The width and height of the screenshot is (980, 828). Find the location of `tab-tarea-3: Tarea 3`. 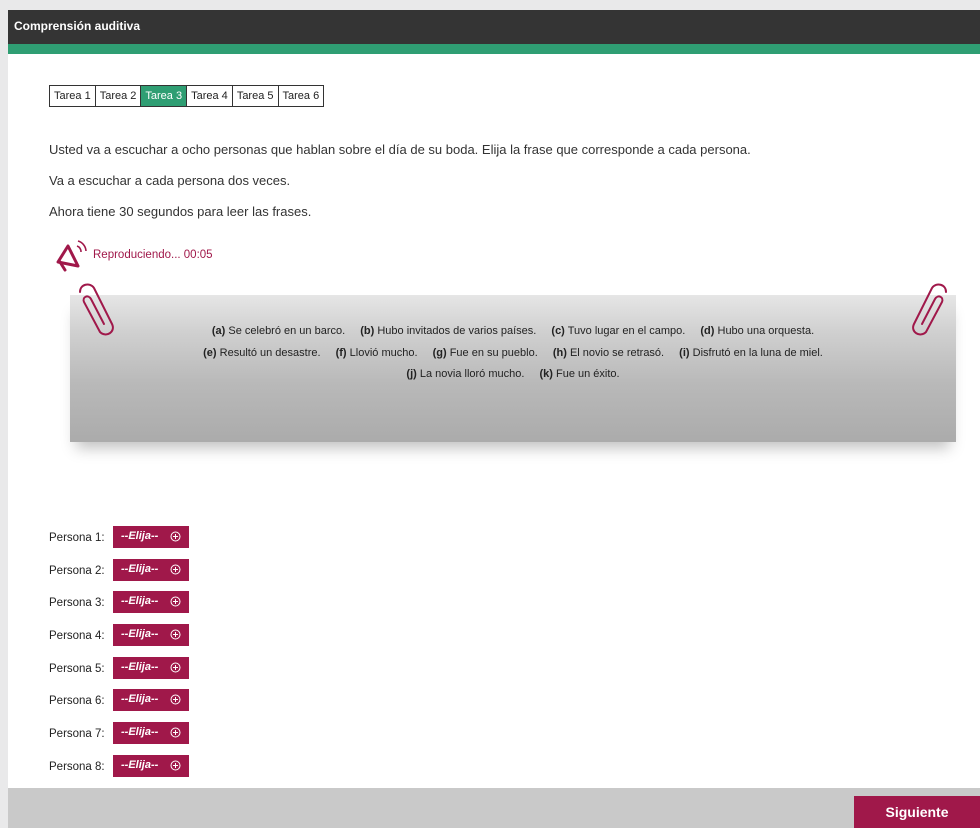

tab-tarea-3: Tarea 3 is located at coordinates (164, 96).